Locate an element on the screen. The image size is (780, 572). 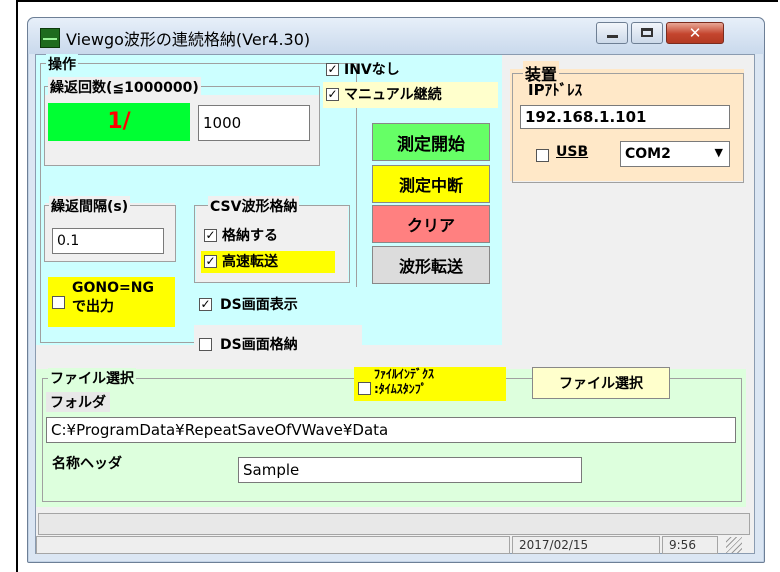
store-label: 格納する is located at coordinates (250, 236).